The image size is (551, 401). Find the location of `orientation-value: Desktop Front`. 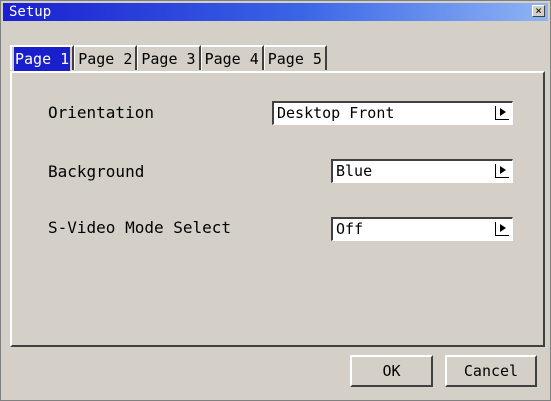

orientation-value: Desktop Front is located at coordinates (336, 113).